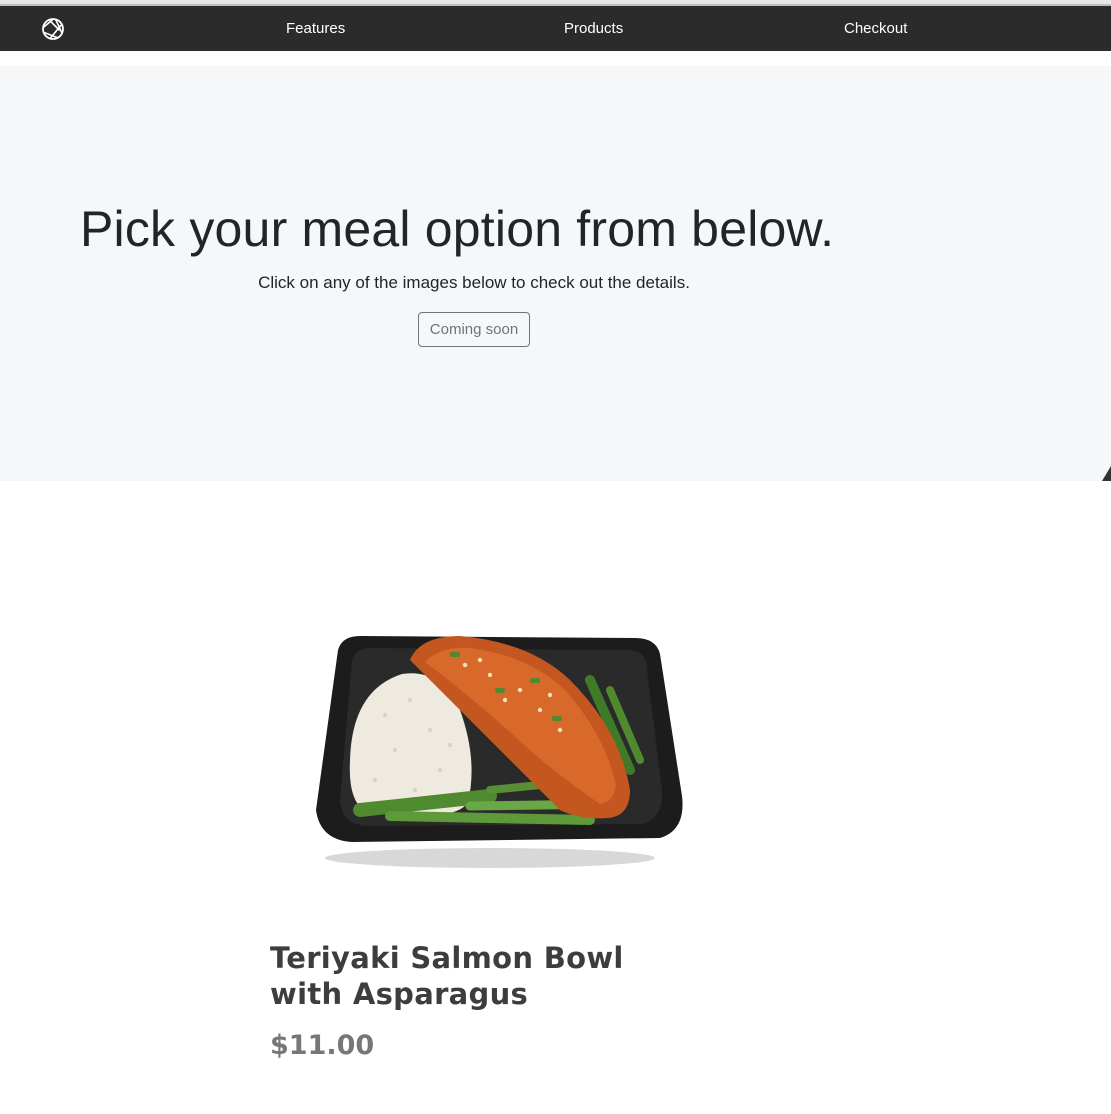  What do you see at coordinates (1106, 473) in the screenshot?
I see `corner-triangle-icon` at bounding box center [1106, 473].